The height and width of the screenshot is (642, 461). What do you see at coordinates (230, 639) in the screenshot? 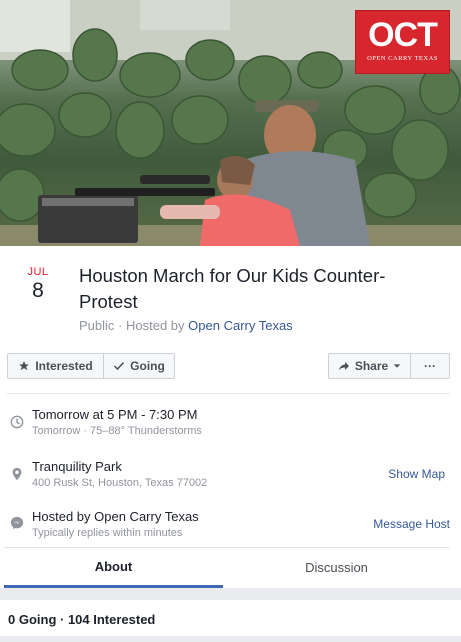
I see `section-separator-bottom` at bounding box center [230, 639].